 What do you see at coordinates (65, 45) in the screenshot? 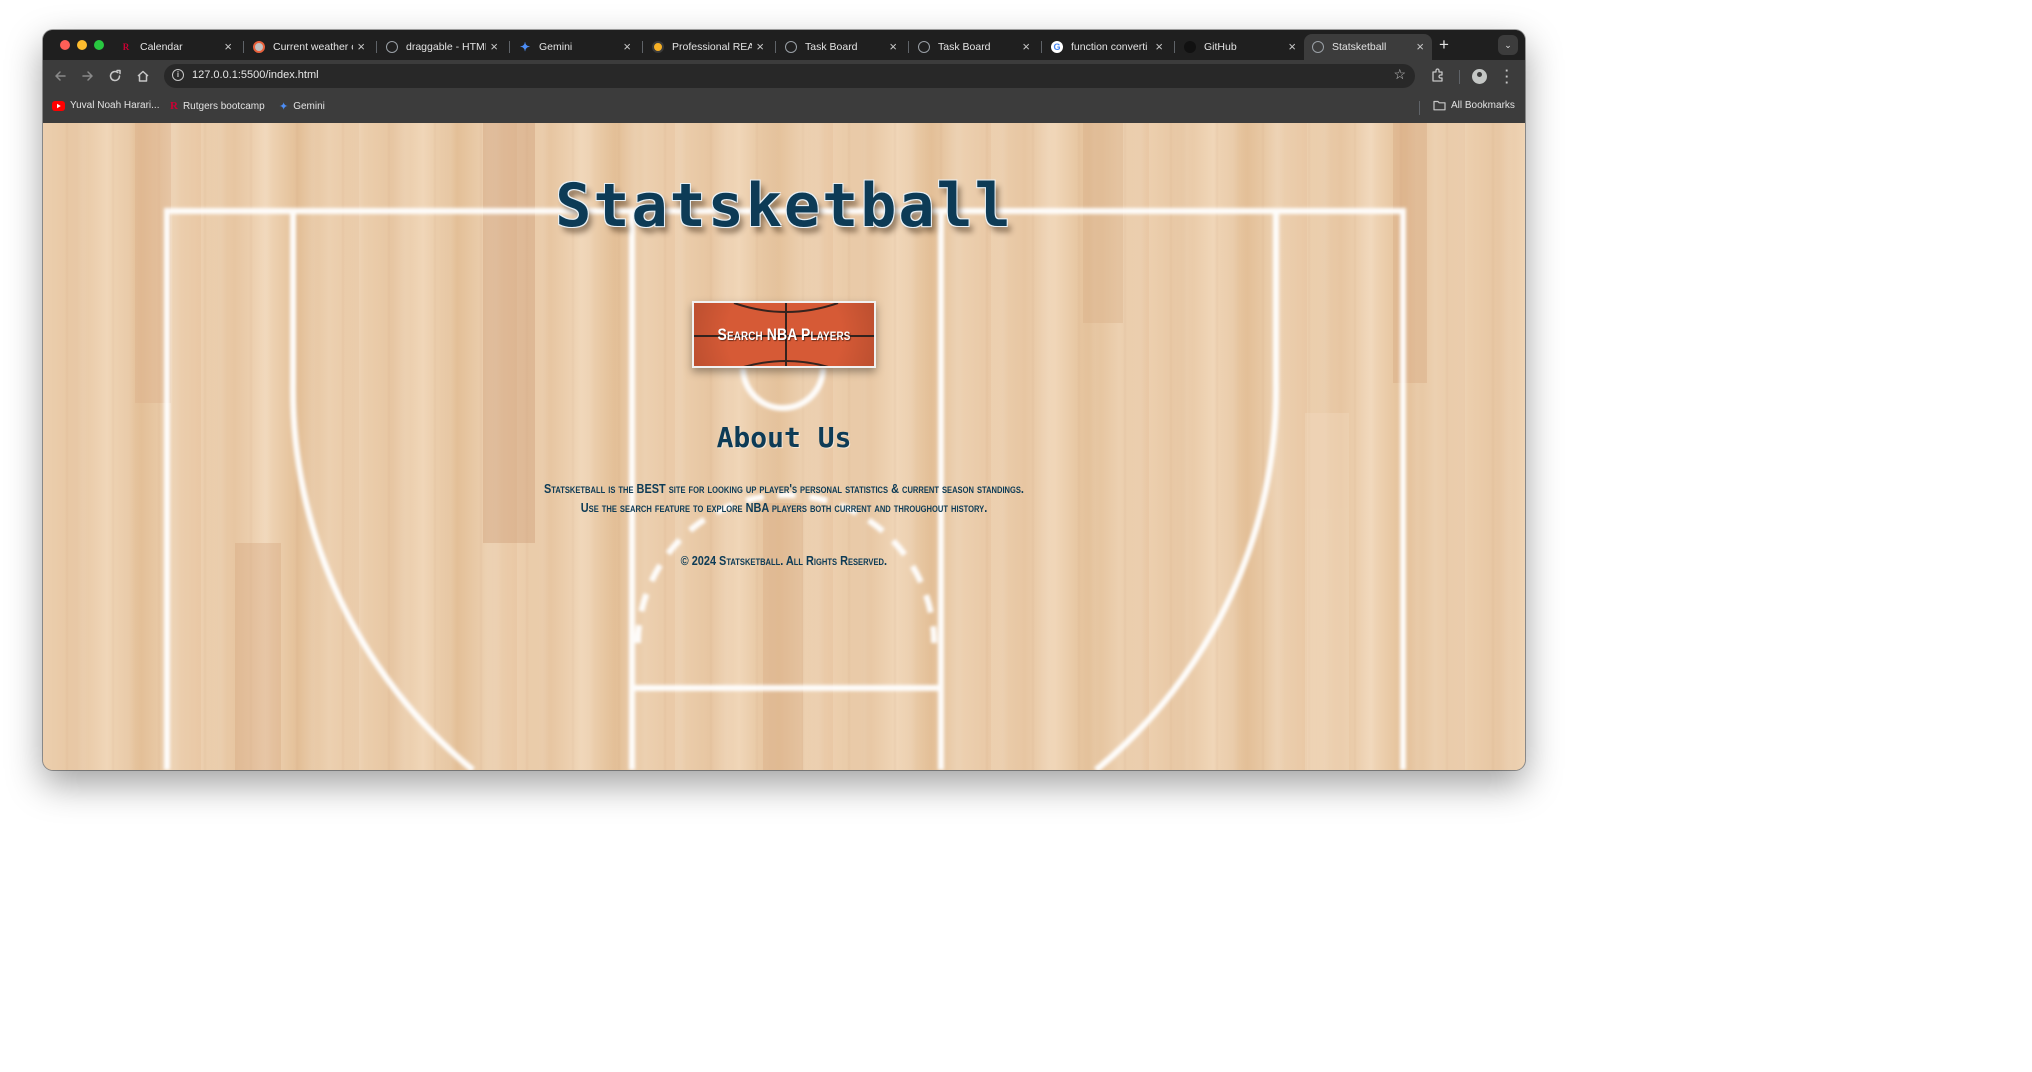
I see `close-window-button` at bounding box center [65, 45].